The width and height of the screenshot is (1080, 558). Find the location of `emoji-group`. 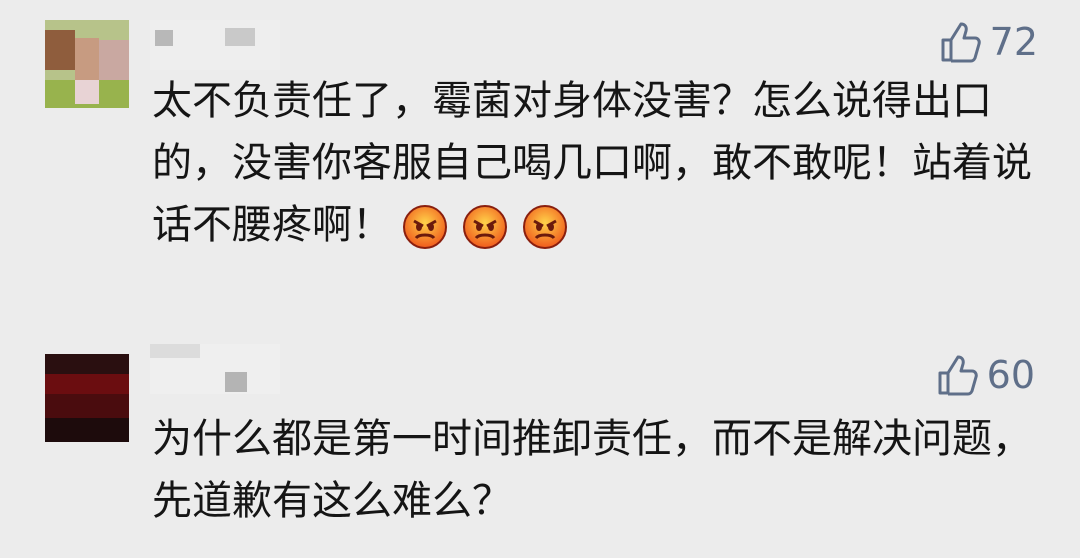

emoji-group is located at coordinates (485, 227).